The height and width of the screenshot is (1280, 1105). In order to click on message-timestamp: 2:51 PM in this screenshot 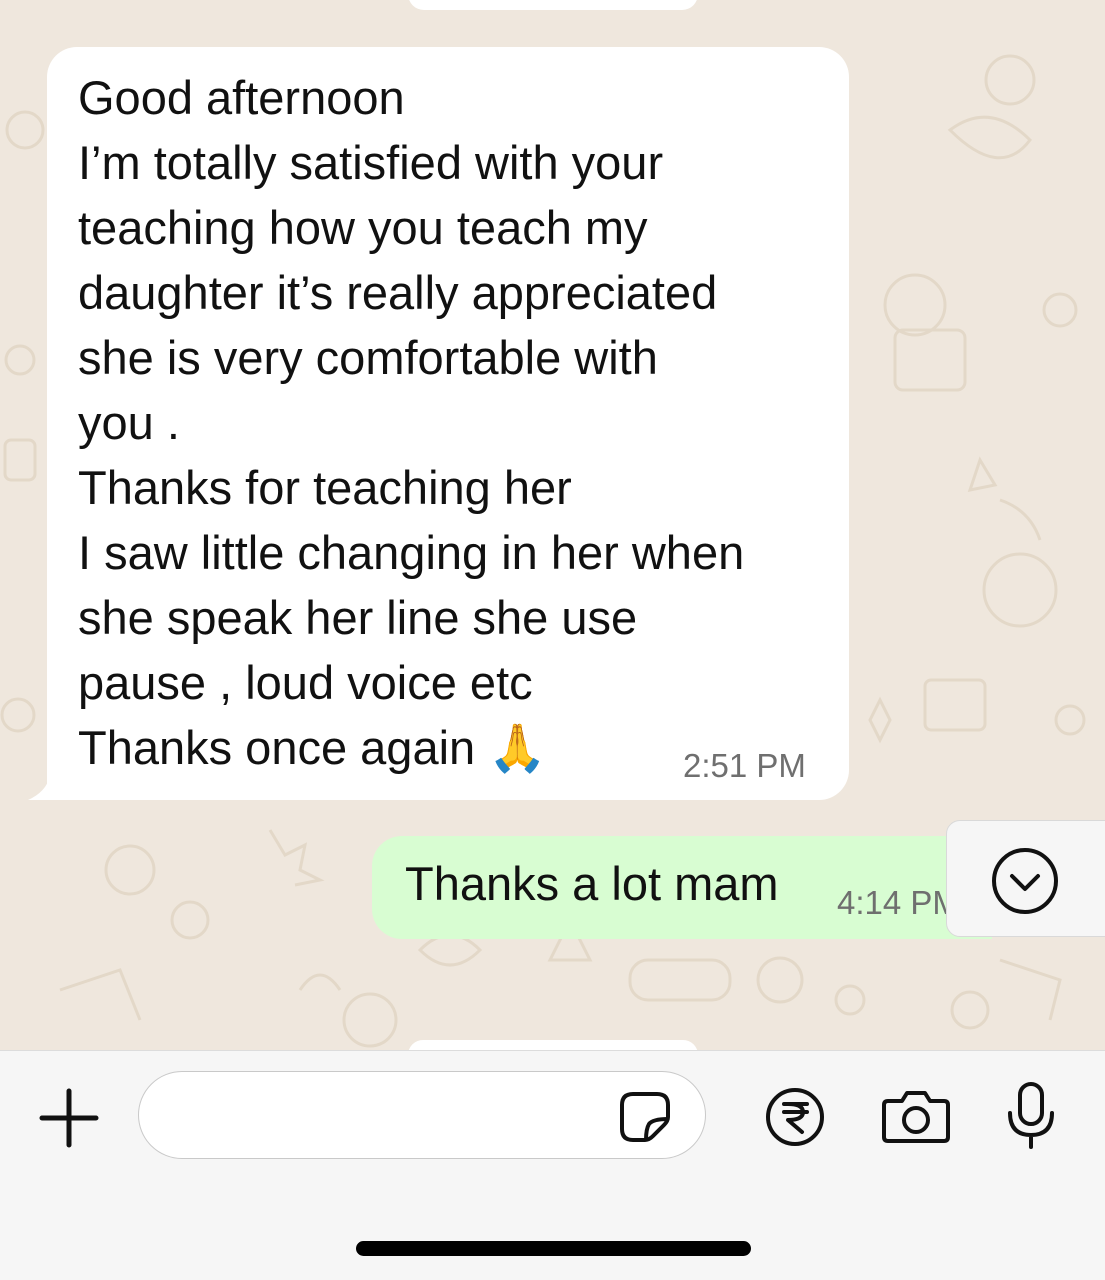, I will do `click(744, 765)`.